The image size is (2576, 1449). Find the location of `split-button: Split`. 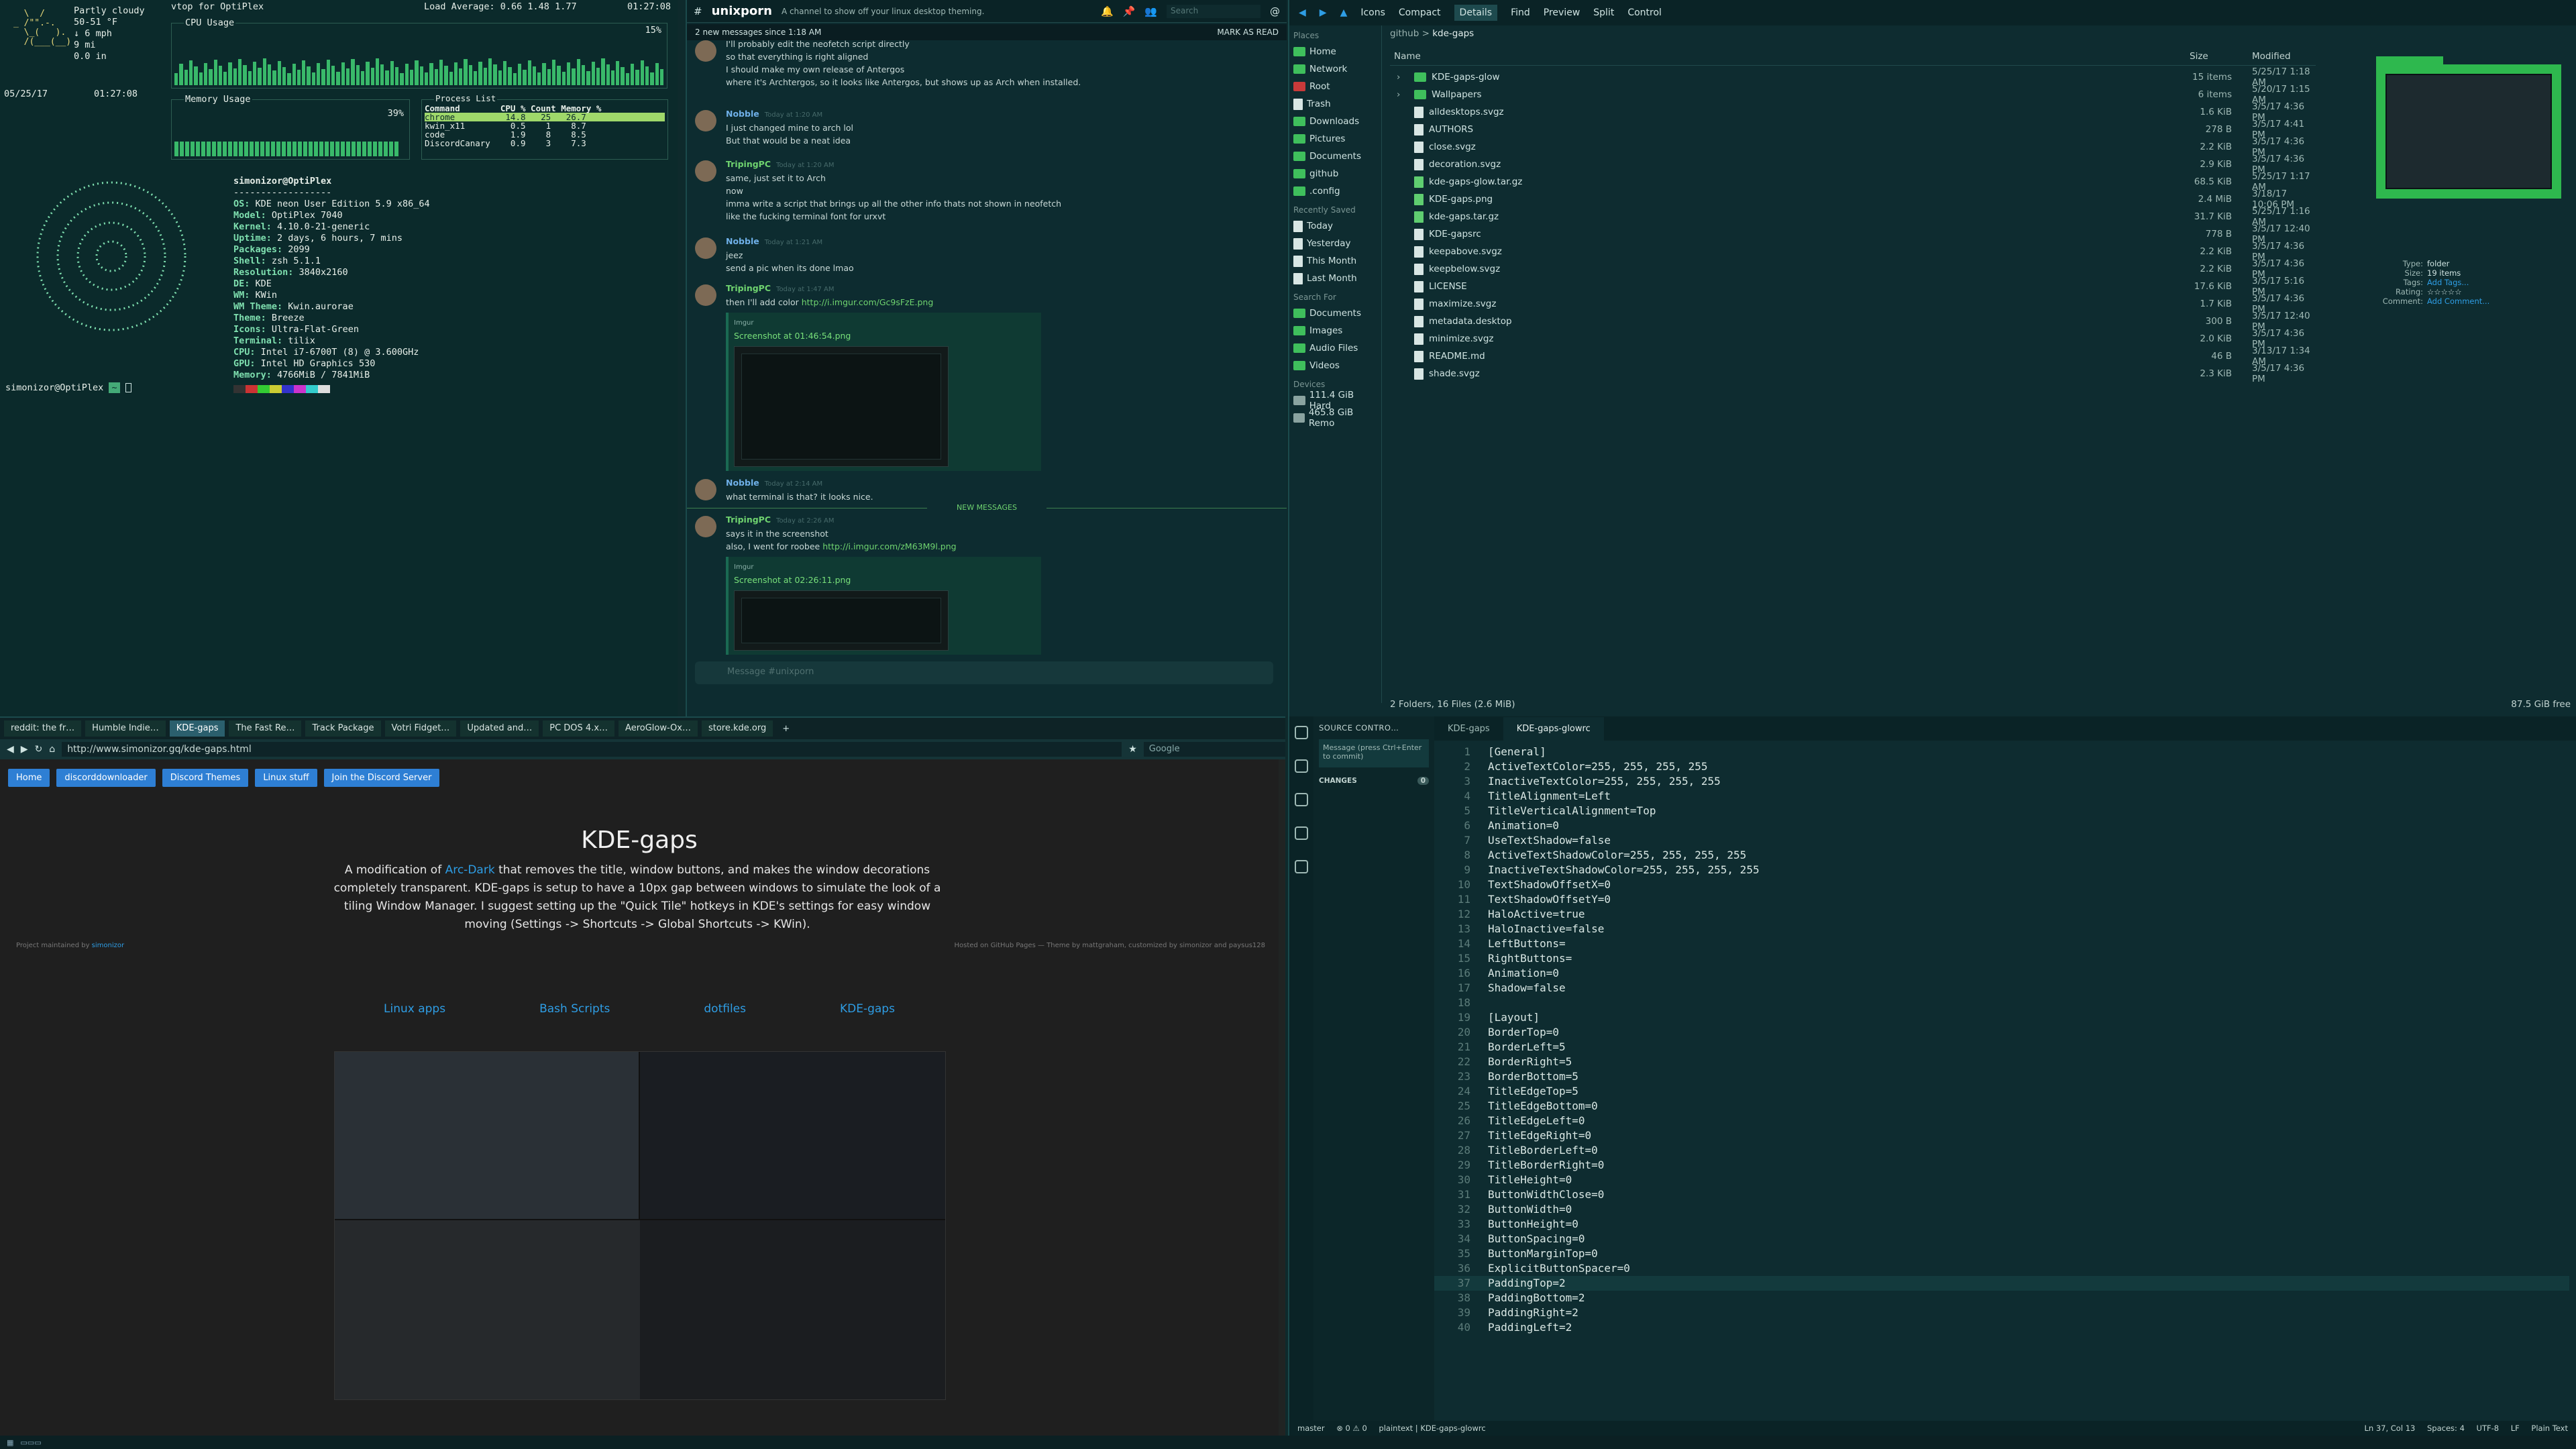

split-button: Split is located at coordinates (1603, 12).